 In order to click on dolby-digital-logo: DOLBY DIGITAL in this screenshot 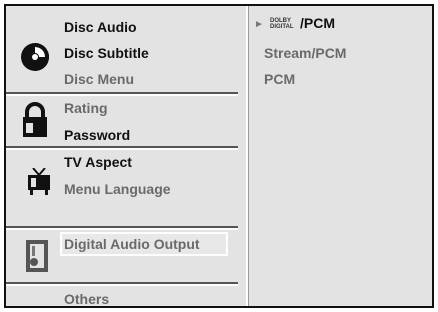, I will do `click(282, 24)`.